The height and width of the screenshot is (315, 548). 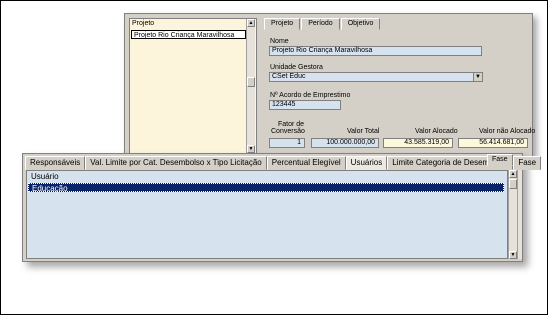 I want to click on outer-scrollbar, so click(x=519, y=214).